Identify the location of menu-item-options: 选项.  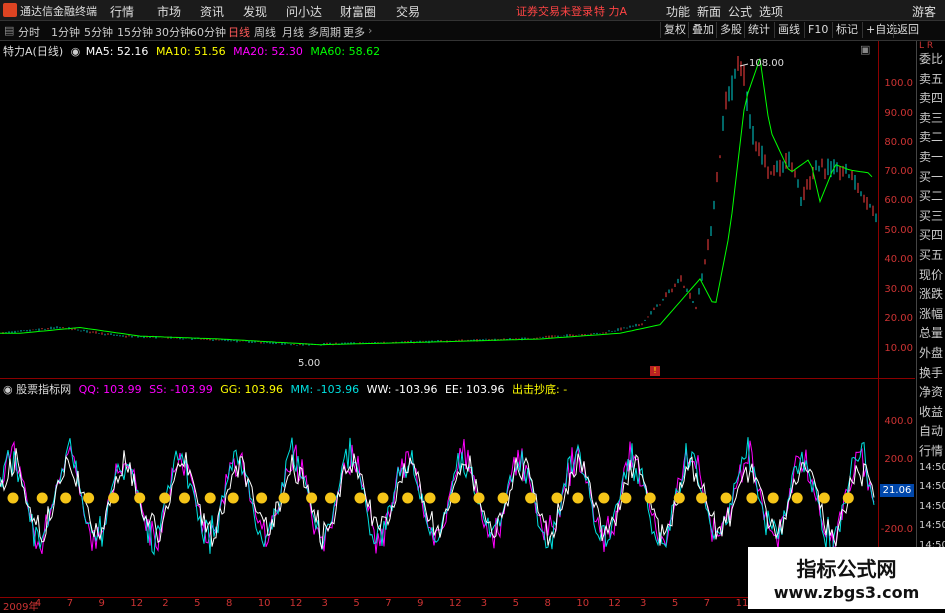
(771, 11).